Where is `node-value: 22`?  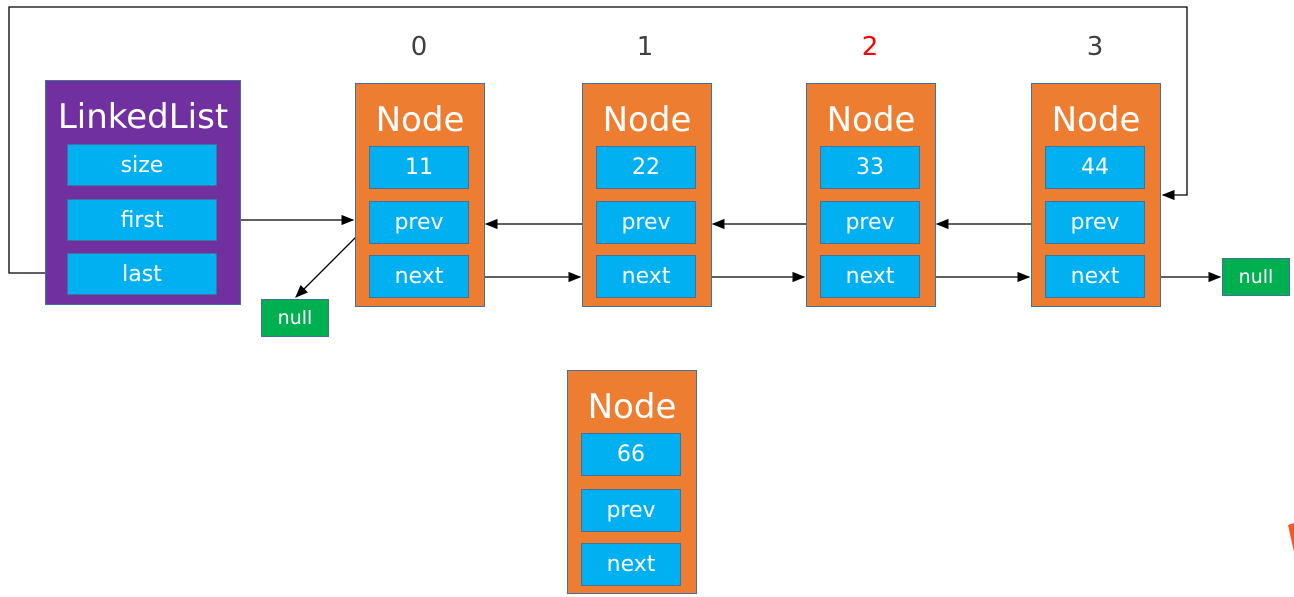 node-value: 22 is located at coordinates (646, 167).